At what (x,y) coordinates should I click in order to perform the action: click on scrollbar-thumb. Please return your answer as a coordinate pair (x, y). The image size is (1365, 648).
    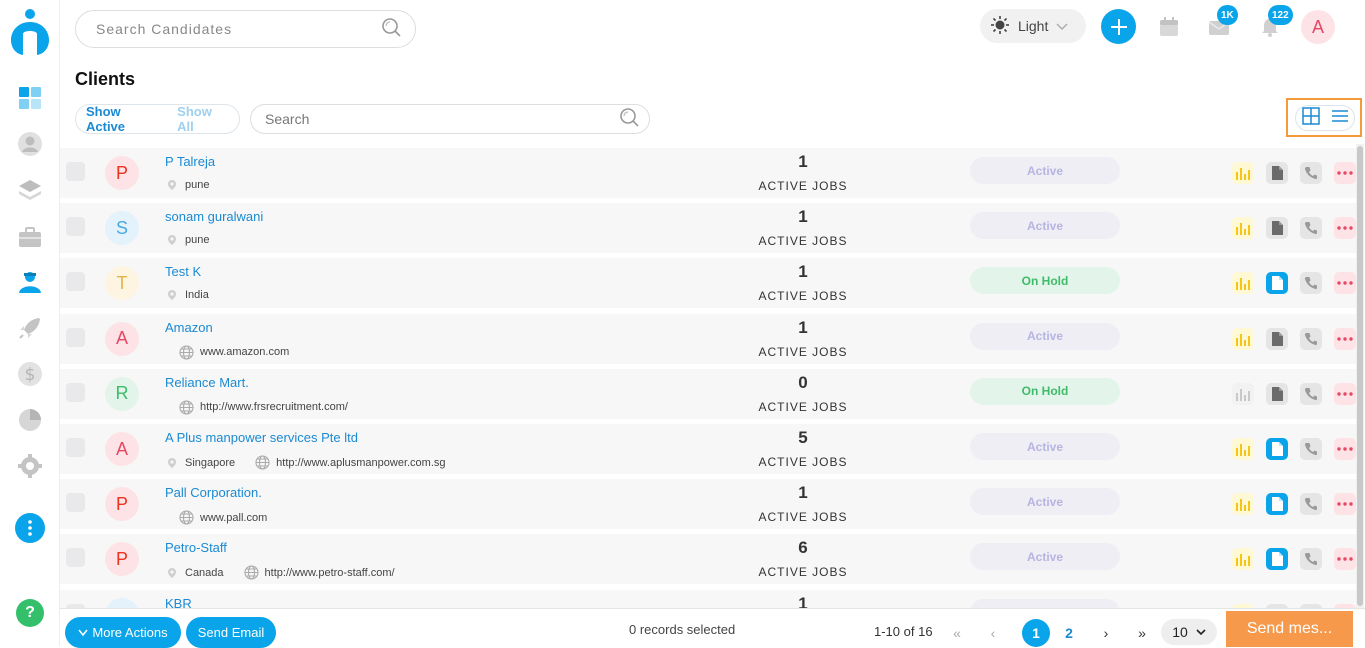
    Looking at the image, I should click on (1360, 376).